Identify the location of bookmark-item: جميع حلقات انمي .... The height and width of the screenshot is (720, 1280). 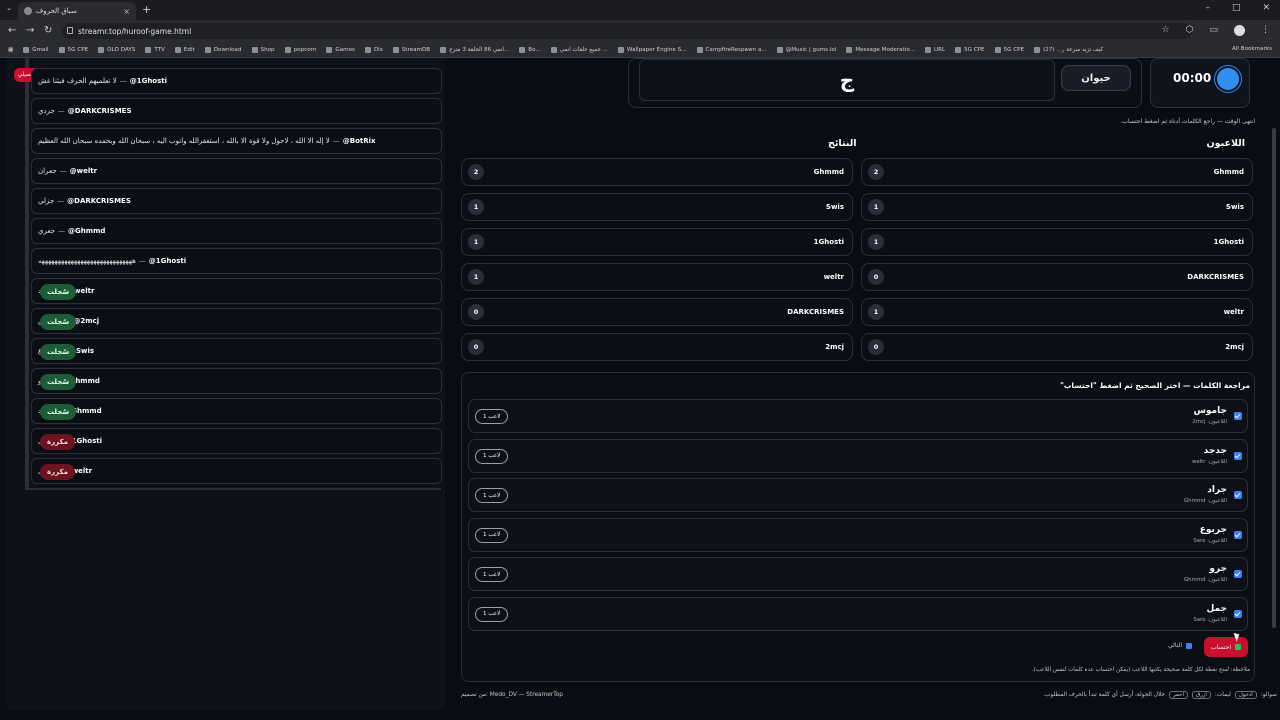
(579, 49).